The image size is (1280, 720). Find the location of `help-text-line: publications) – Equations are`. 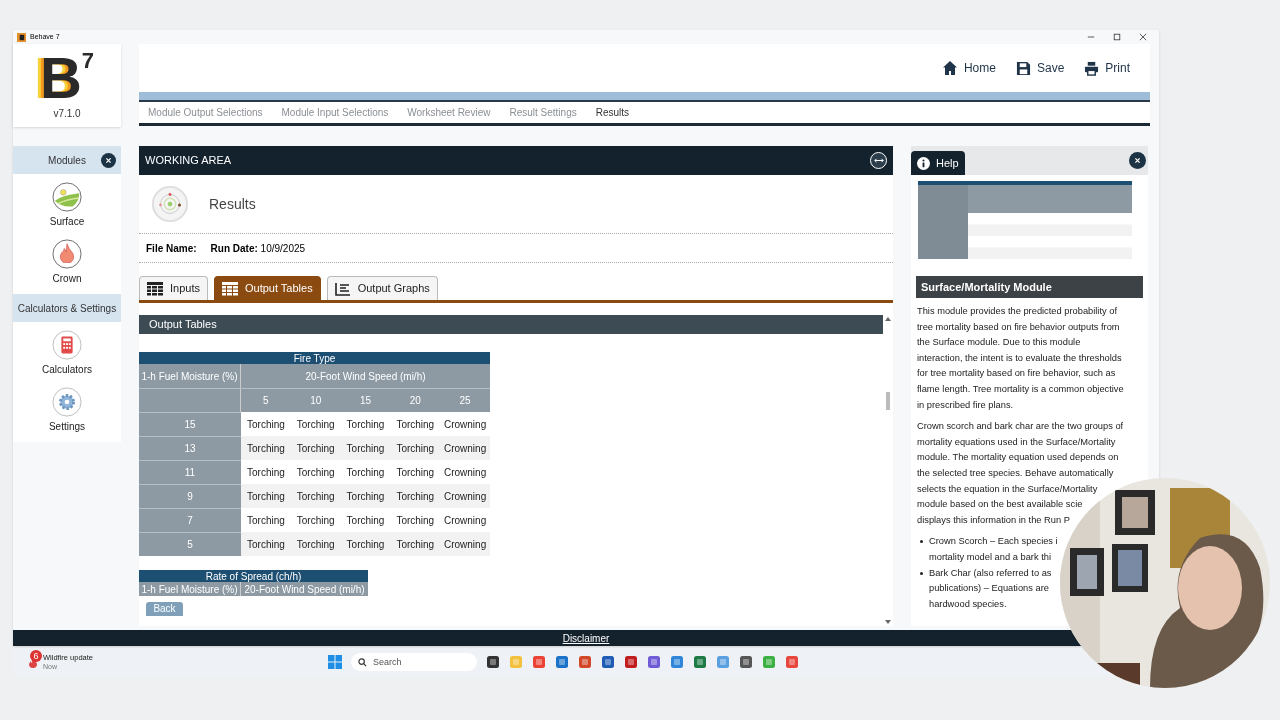

help-text-line: publications) – Equations are is located at coordinates (989, 589).